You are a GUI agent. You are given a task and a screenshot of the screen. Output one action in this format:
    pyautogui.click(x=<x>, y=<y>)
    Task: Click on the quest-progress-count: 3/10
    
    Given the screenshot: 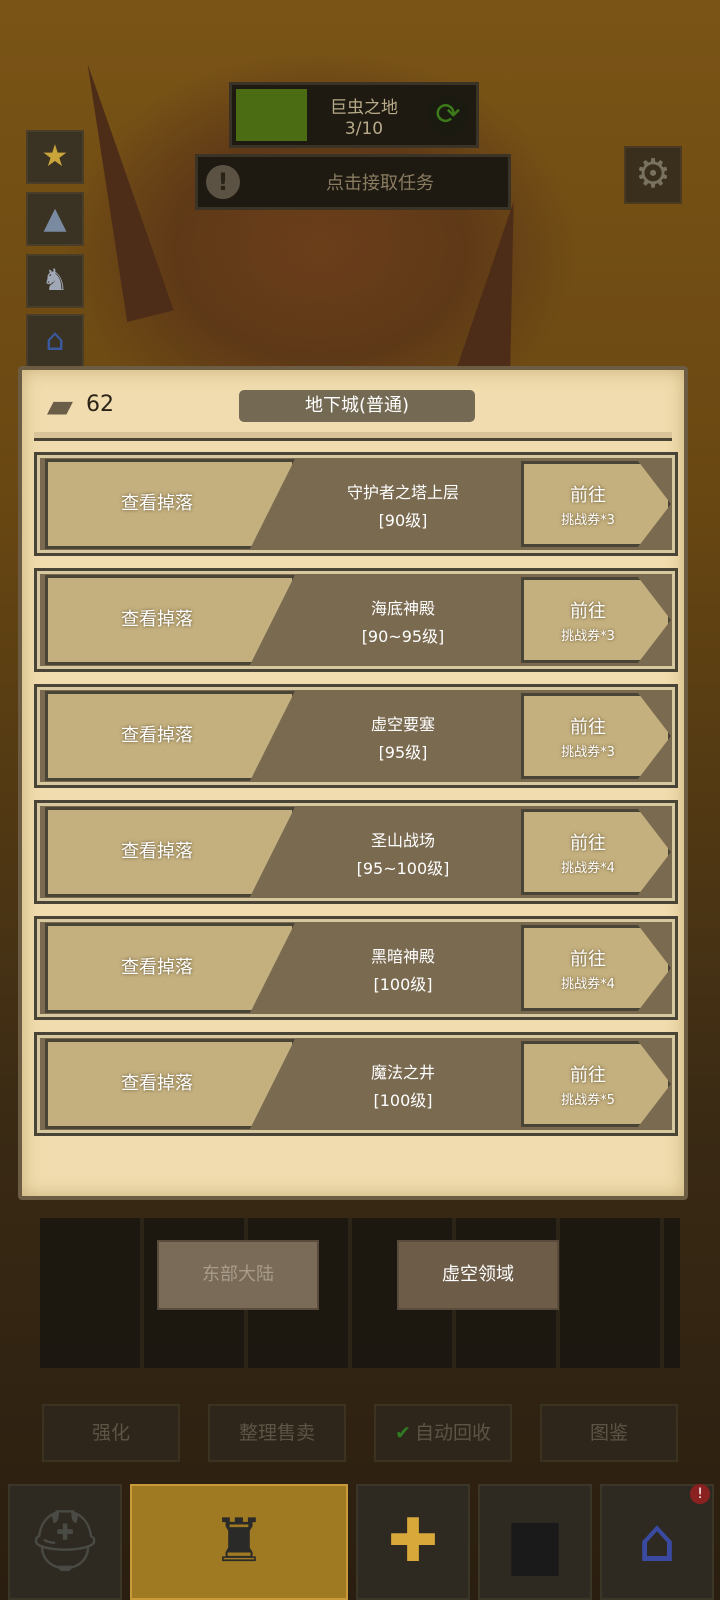 What is the action you would take?
    pyautogui.click(x=364, y=129)
    